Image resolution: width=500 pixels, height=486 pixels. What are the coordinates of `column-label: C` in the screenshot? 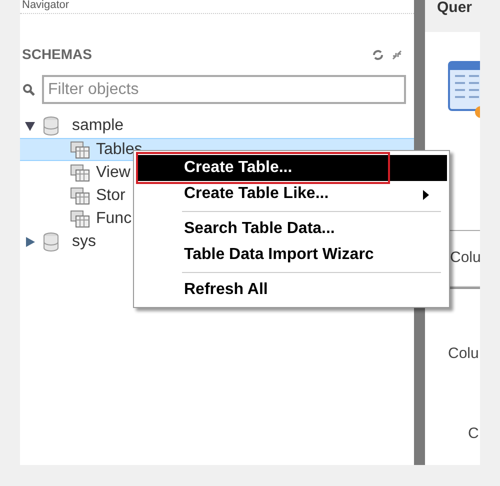 It's located at (473, 434).